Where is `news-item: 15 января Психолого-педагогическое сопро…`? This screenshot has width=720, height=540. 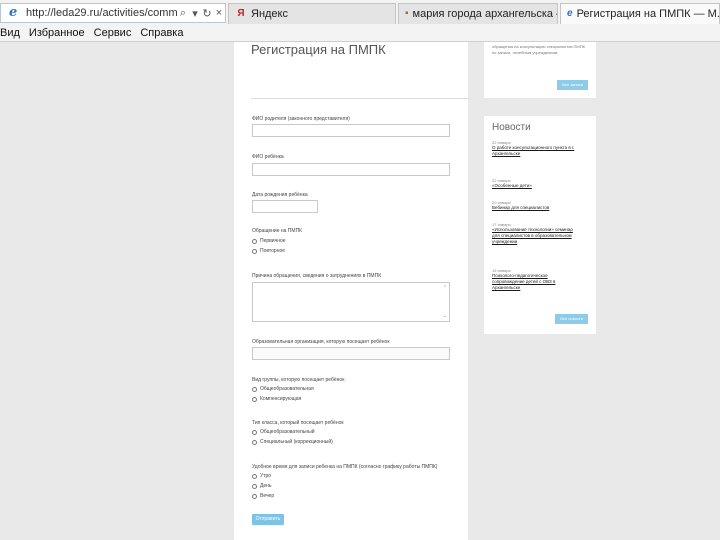
news-item: 15 января Психолого-педагогическое сопро… is located at coordinates (534, 279).